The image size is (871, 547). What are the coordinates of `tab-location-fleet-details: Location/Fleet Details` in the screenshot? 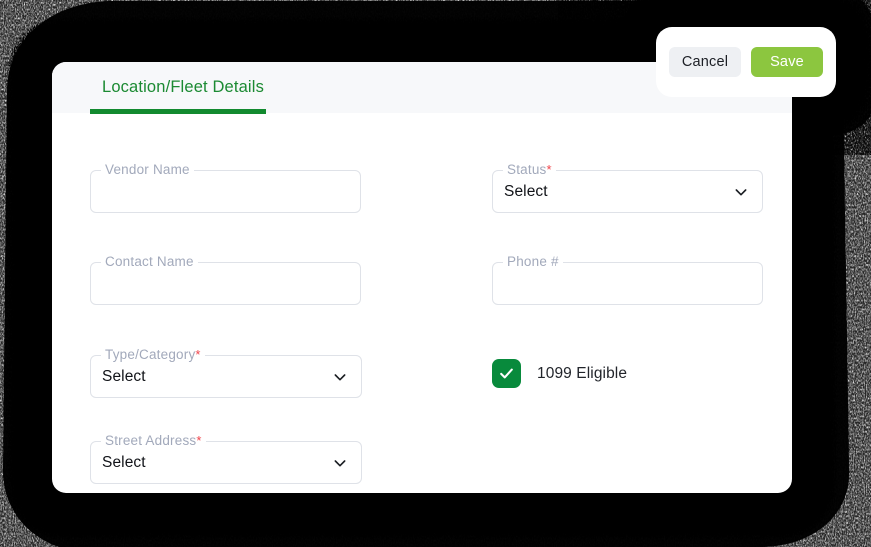 It's located at (183, 87).